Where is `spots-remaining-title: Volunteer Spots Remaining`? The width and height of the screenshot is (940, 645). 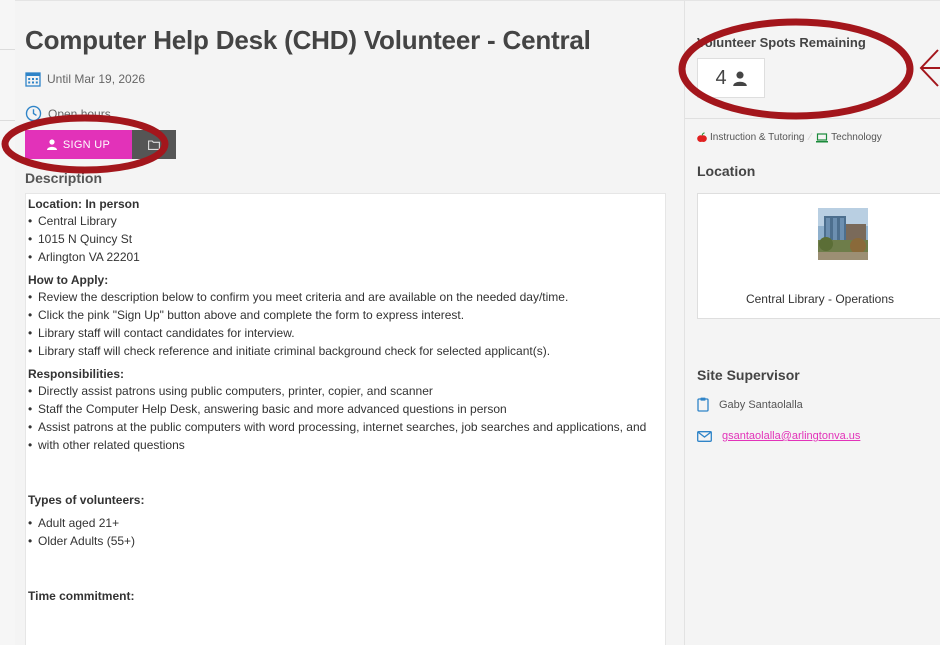 spots-remaining-title: Volunteer Spots Remaining is located at coordinates (781, 42).